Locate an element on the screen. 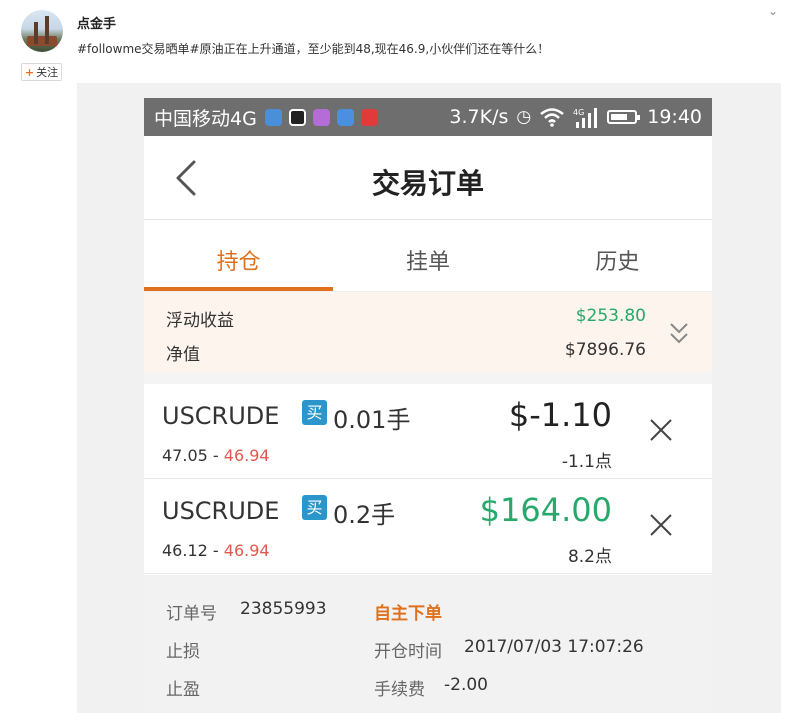 Image resolution: width=800 pixels, height=713 pixels. order-lots: 0.2手 is located at coordinates (364, 515).